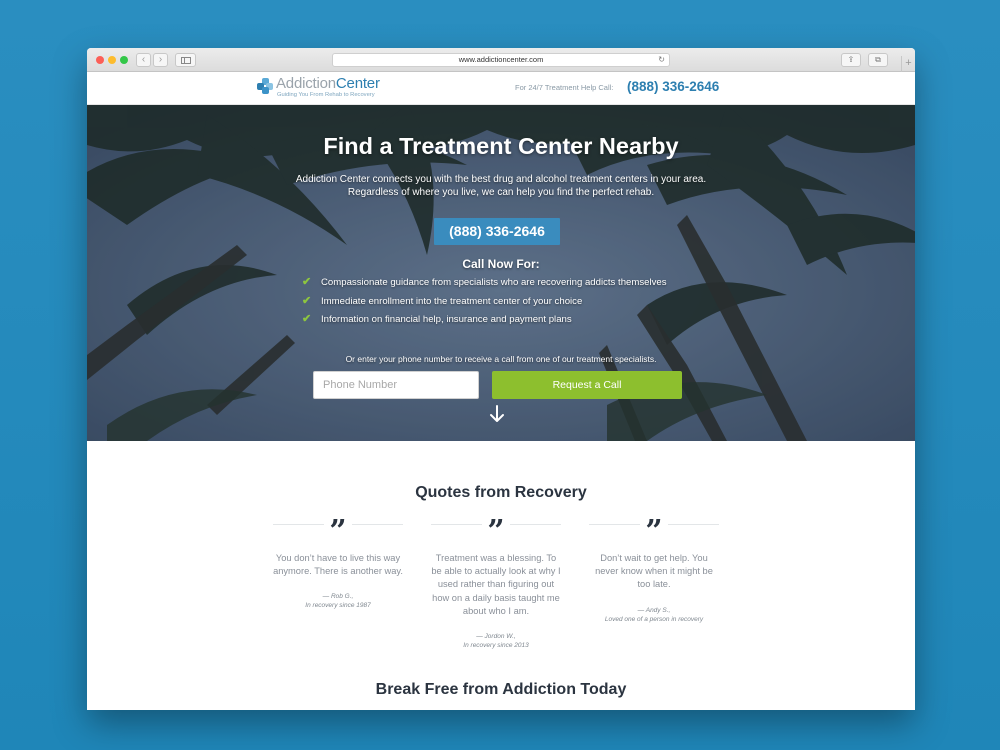 This screenshot has height=750, width=1000. Describe the element at coordinates (654, 610) in the screenshot. I see `author-name: — Andy S.,` at that location.